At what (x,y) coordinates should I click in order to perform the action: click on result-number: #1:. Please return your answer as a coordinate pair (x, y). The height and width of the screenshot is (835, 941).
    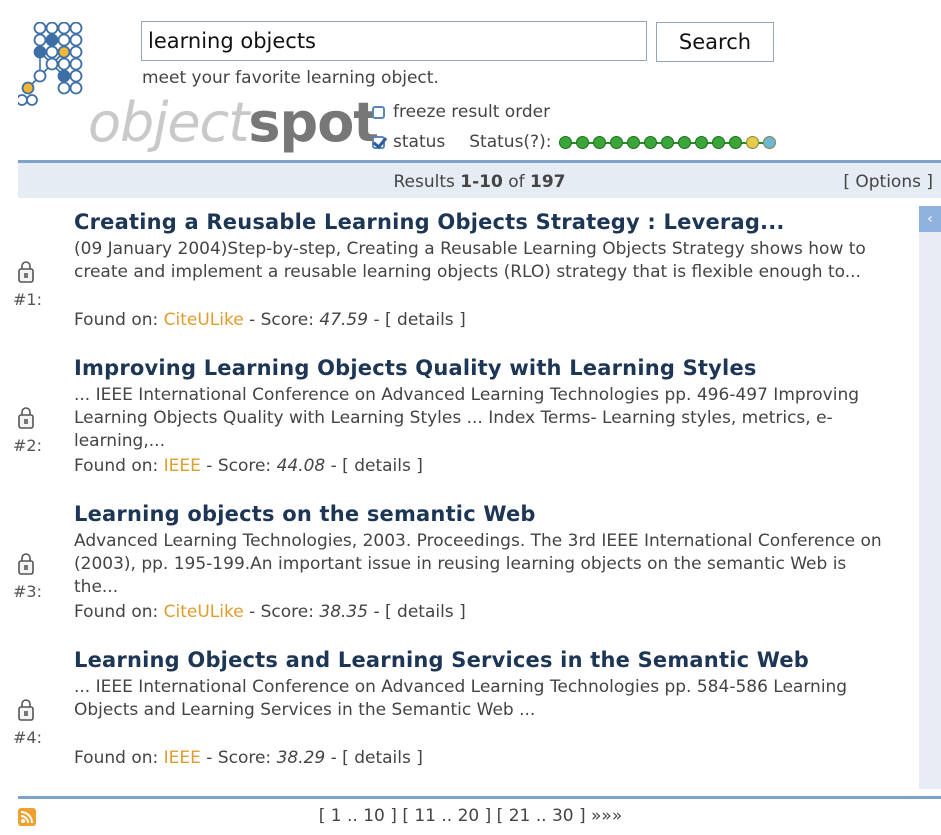
    Looking at the image, I should click on (27, 299).